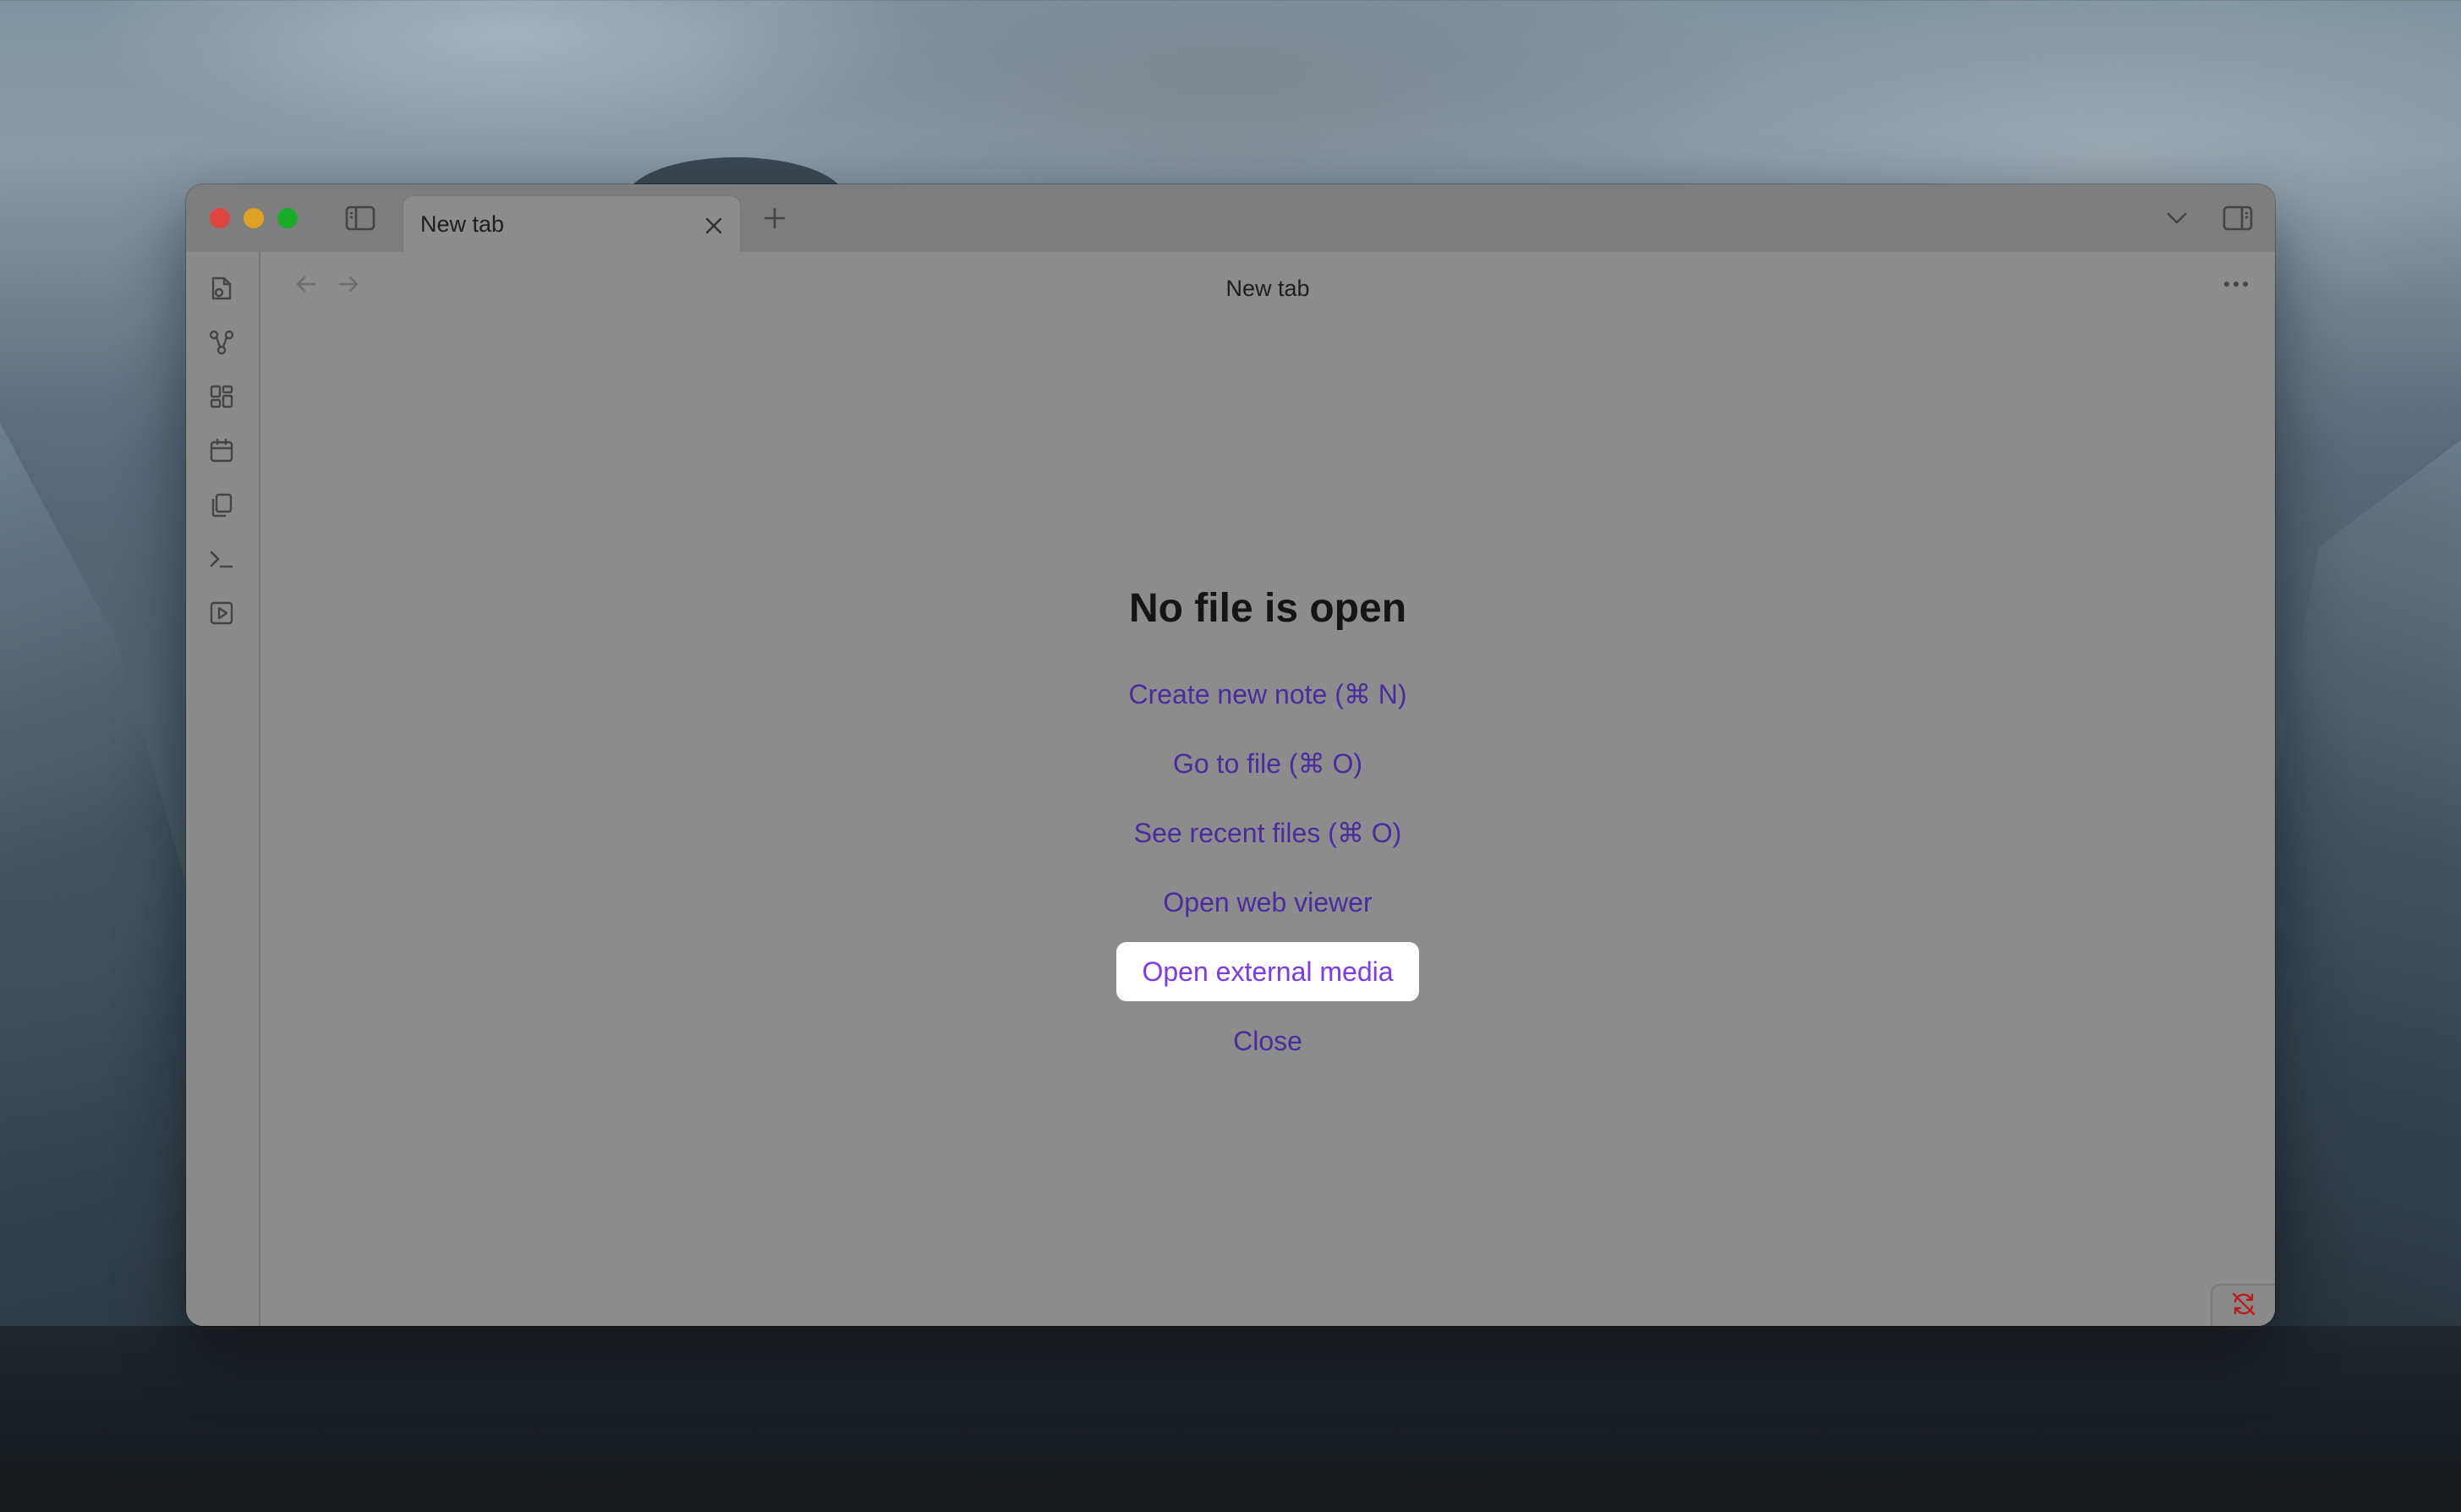  I want to click on window-close-button, so click(220, 218).